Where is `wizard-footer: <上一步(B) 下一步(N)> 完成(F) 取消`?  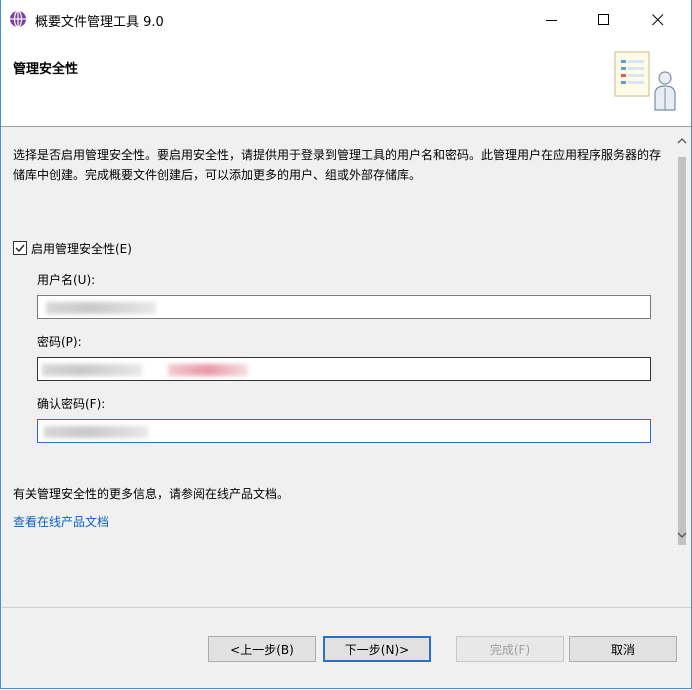
wizard-footer: <上一步(B) 下一步(N)> 完成(F) 取消 is located at coordinates (346, 648).